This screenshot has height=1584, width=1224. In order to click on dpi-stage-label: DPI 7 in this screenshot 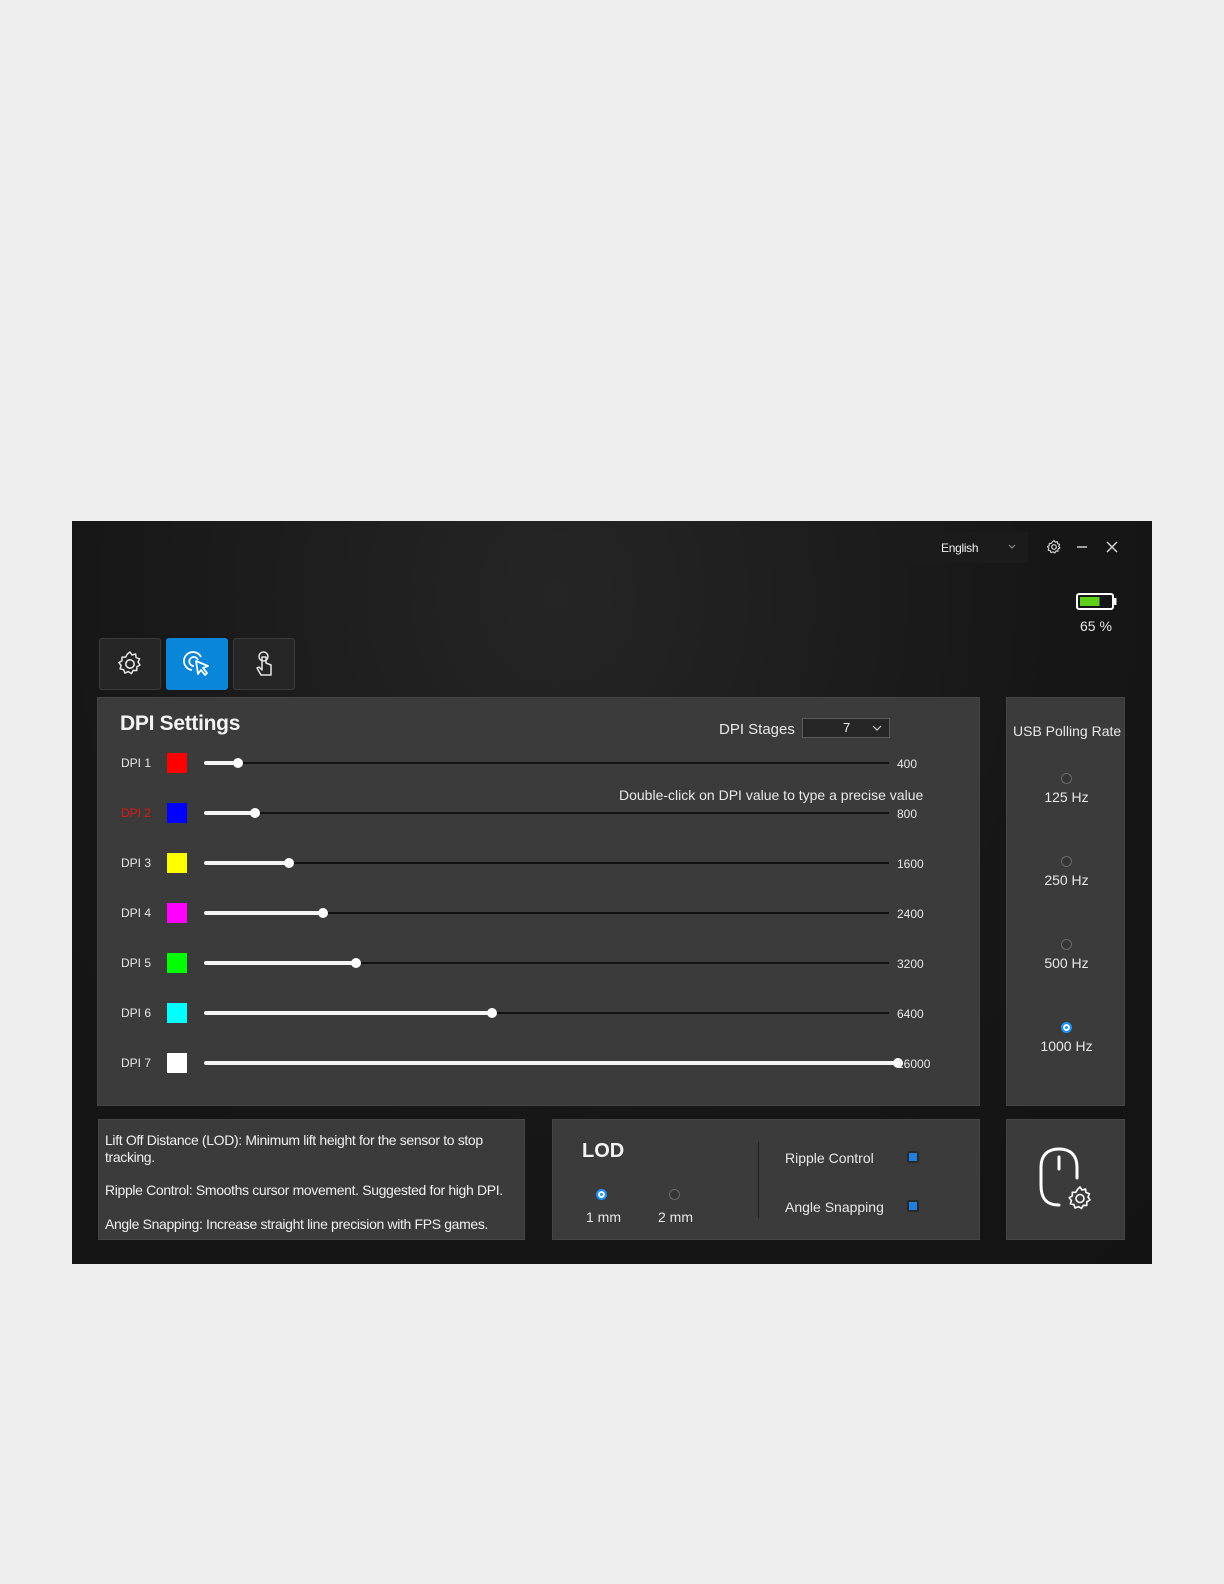, I will do `click(136, 1063)`.